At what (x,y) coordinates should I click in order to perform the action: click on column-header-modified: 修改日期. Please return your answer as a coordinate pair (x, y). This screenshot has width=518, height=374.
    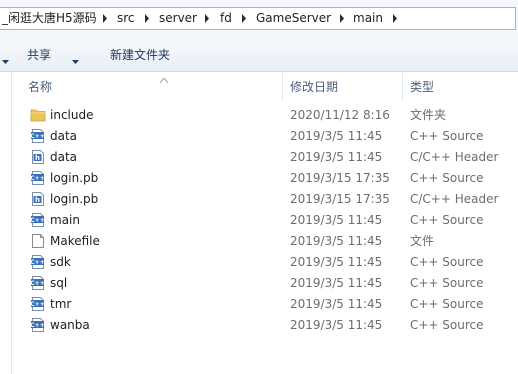
    Looking at the image, I should click on (314, 87).